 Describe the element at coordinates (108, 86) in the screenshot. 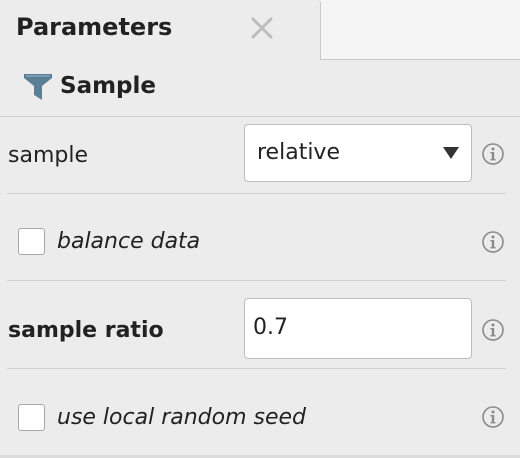

I see `operator-title: Sample` at that location.